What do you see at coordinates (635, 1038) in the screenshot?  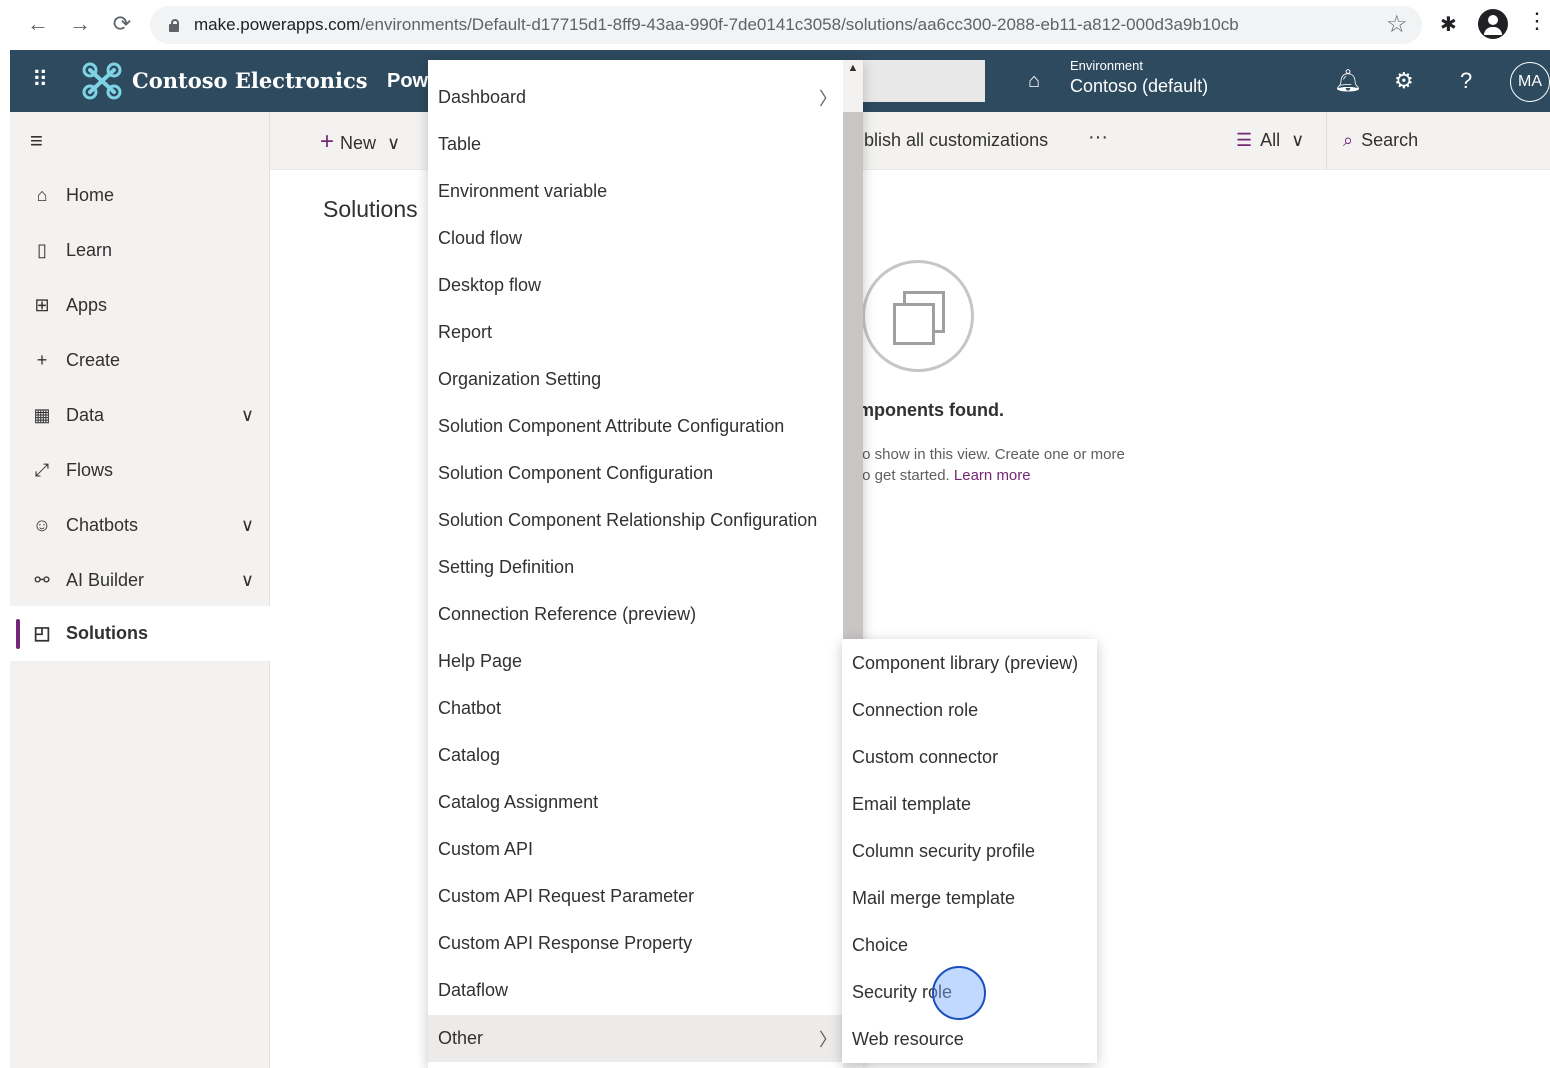 I see `menu-item-other: Other 〉` at bounding box center [635, 1038].